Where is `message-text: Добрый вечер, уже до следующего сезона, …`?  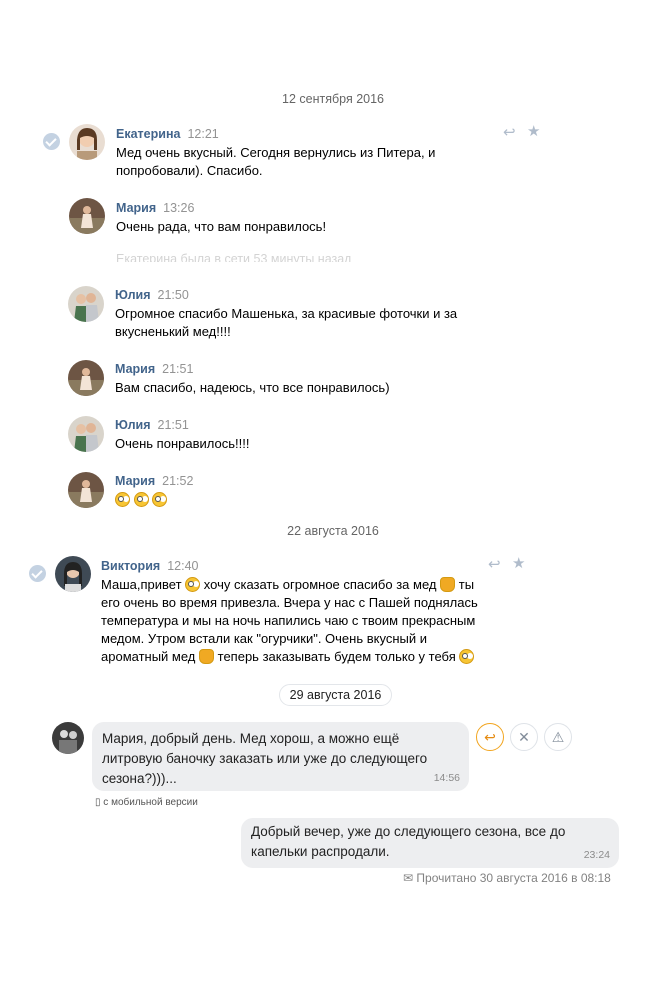 message-text: Добрый вечер, уже до следующего сезона, … is located at coordinates (408, 841).